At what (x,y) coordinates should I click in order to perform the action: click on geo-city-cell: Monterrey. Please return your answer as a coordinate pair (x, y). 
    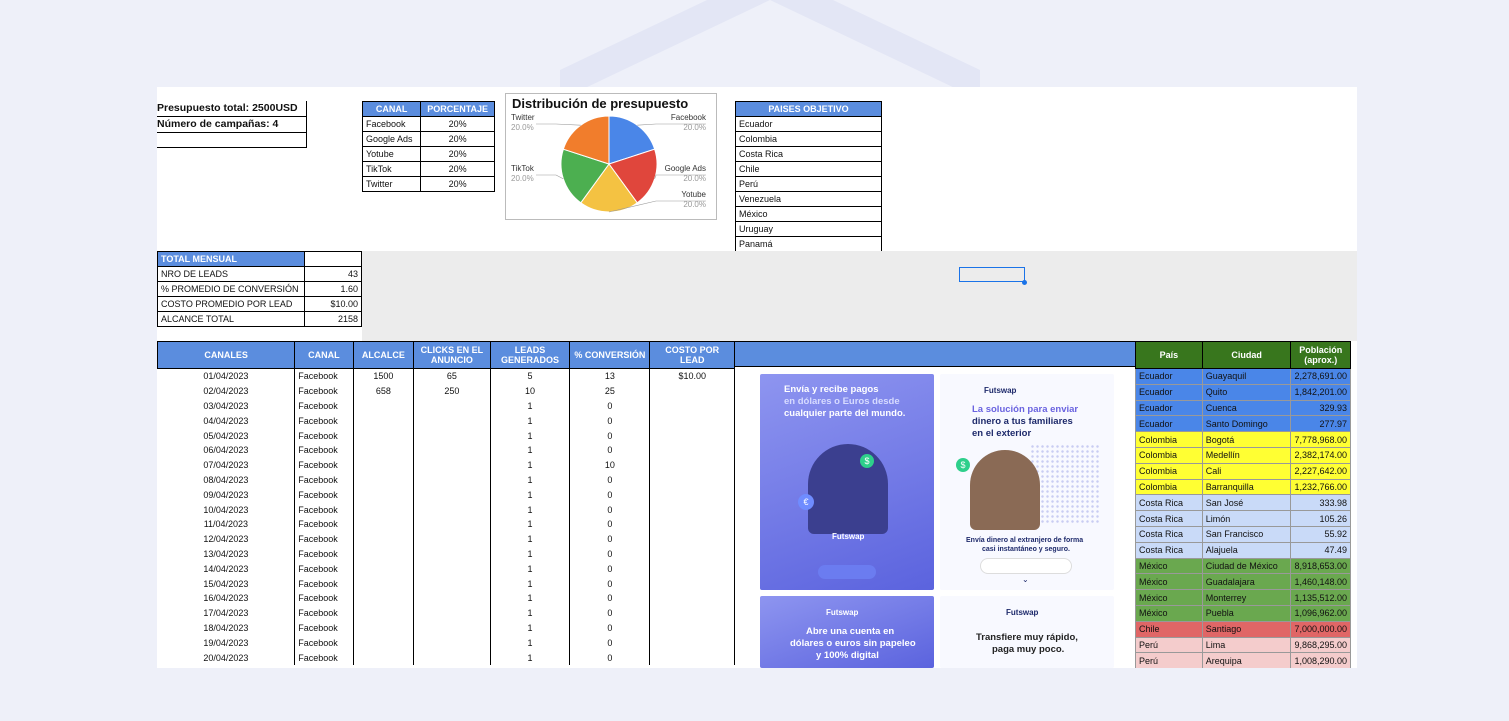
    Looking at the image, I should click on (1246, 597).